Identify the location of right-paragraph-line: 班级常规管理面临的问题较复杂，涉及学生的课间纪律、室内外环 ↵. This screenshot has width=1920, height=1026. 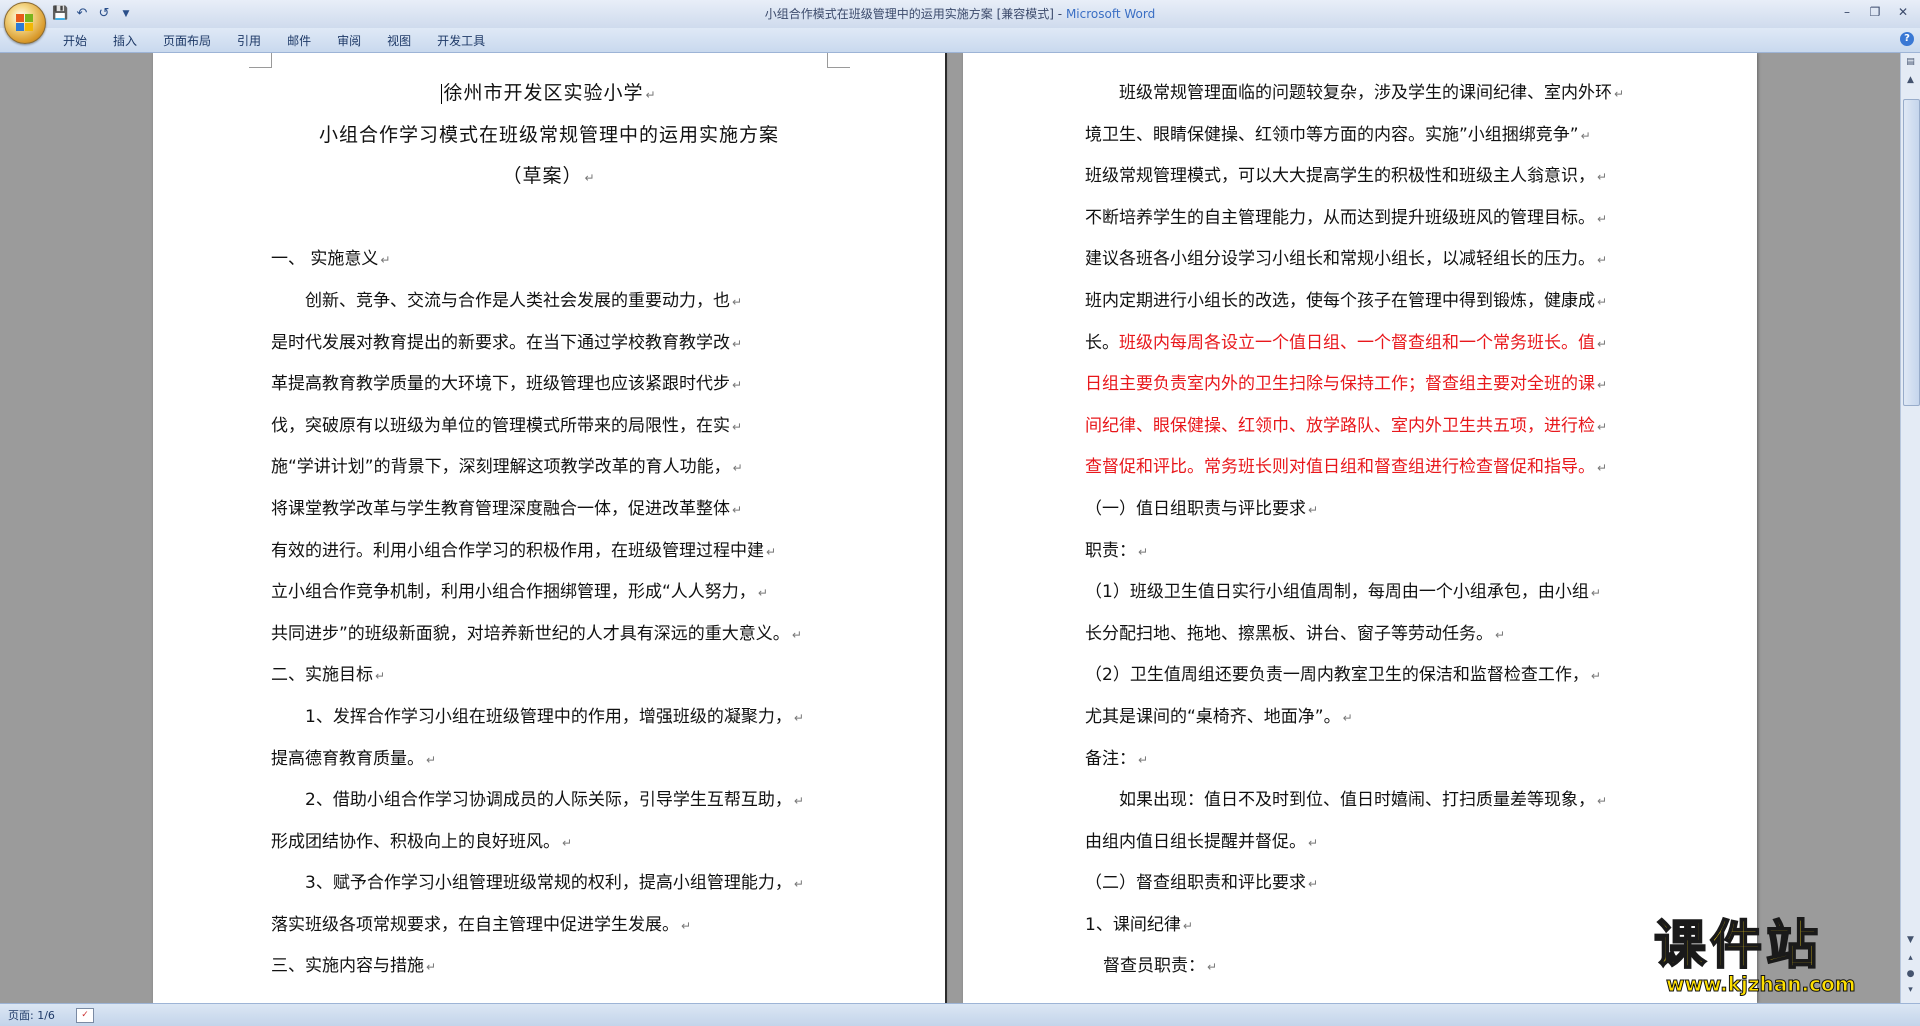
(1365, 94).